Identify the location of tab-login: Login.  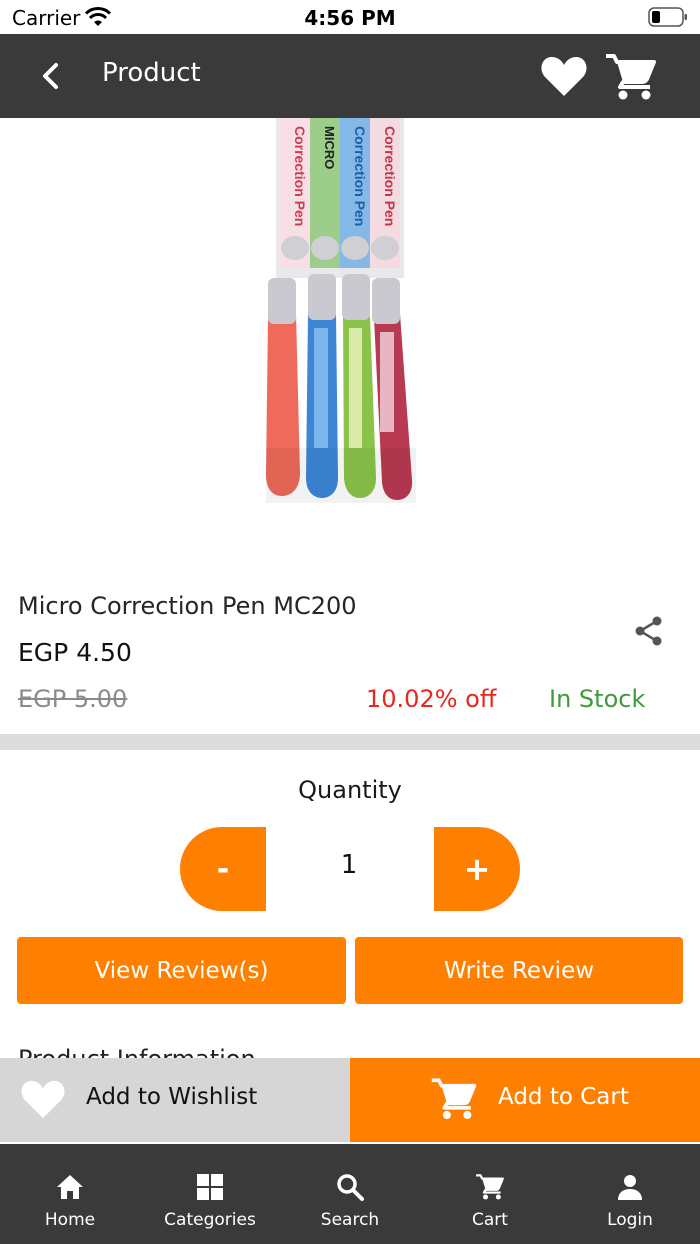
(630, 1194).